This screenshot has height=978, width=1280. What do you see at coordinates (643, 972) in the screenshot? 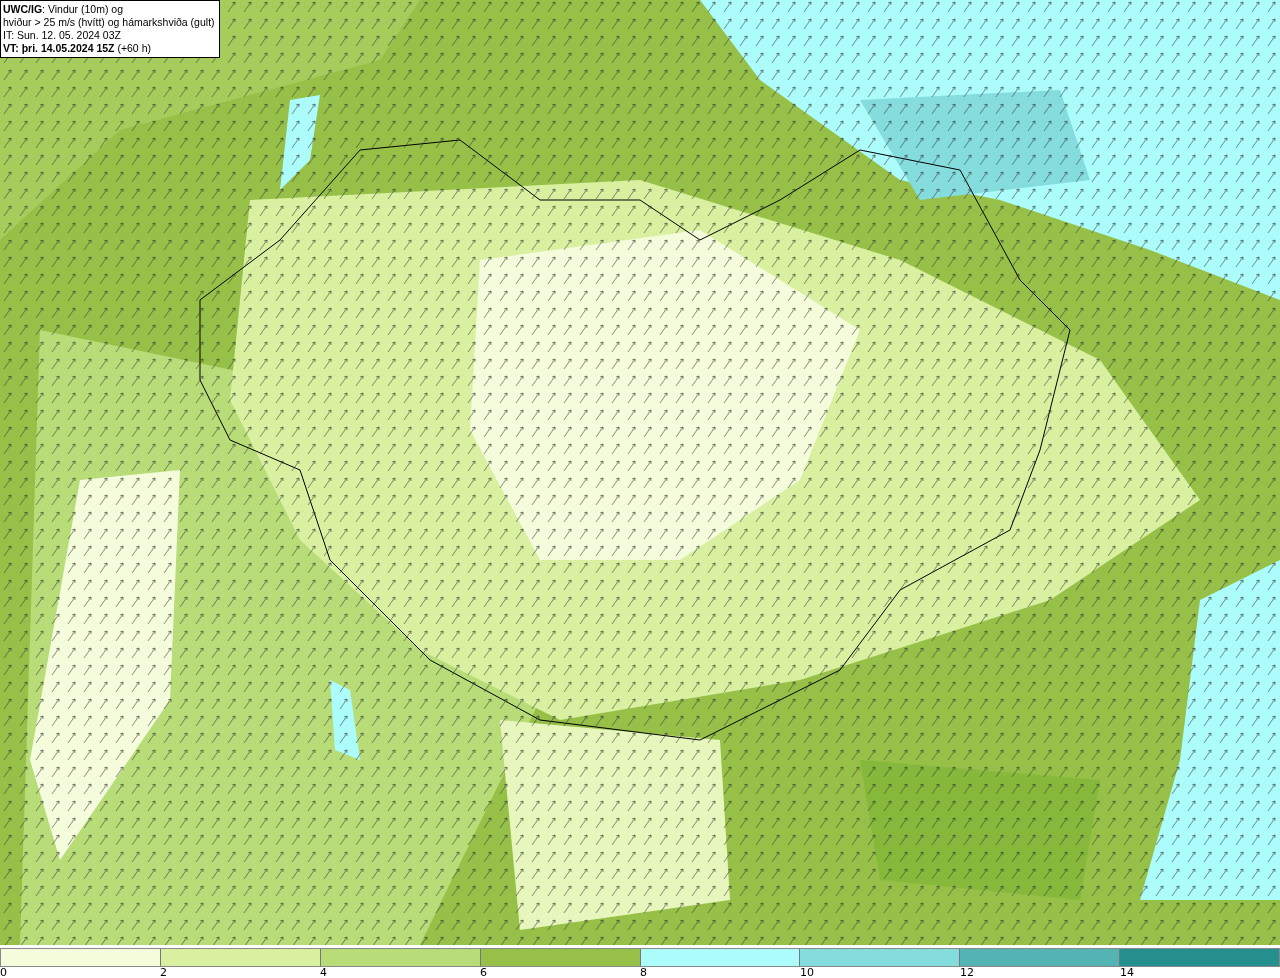
I see `legend-tick-label: 8` at bounding box center [643, 972].